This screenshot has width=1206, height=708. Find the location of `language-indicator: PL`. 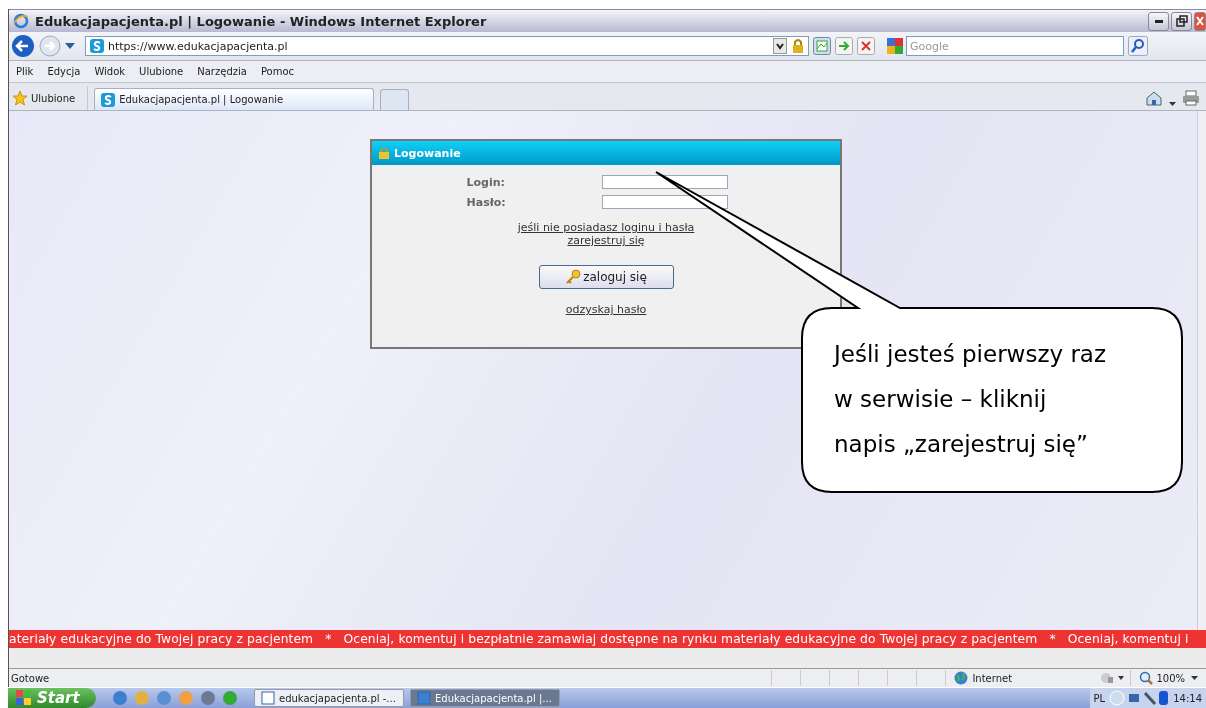

language-indicator: PL is located at coordinates (1099, 698).